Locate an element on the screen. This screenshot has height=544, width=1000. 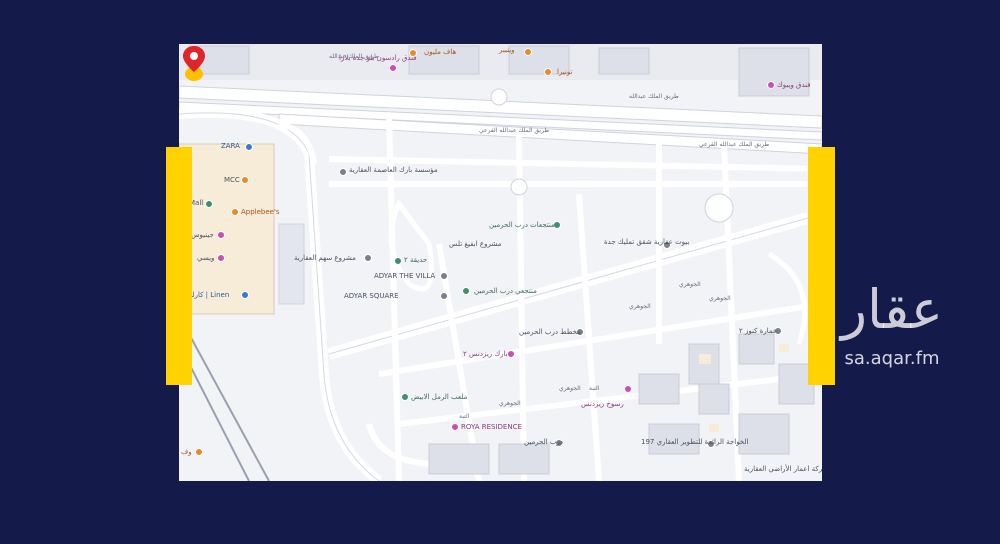
poi-label: حديقة ٢ is located at coordinates (415, 260).